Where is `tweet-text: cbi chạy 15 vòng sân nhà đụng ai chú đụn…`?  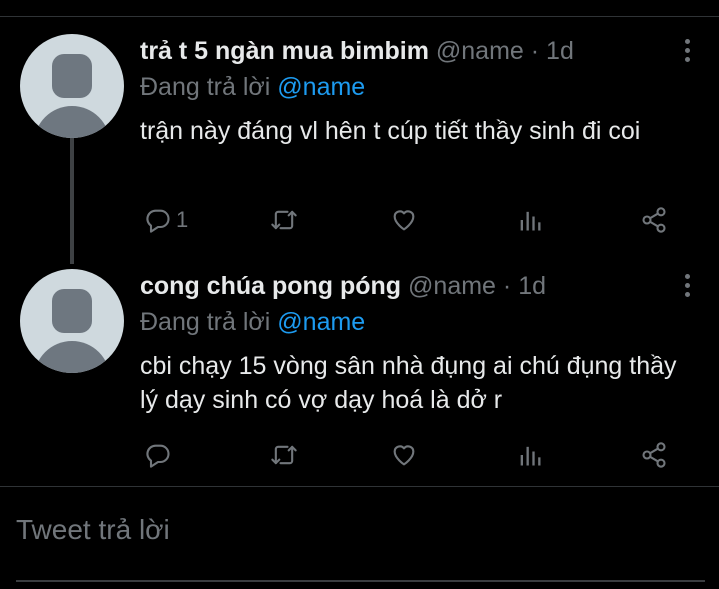 tweet-text: cbi chạy 15 vòng sân nhà đụng ai chú đụn… is located at coordinates (408, 383).